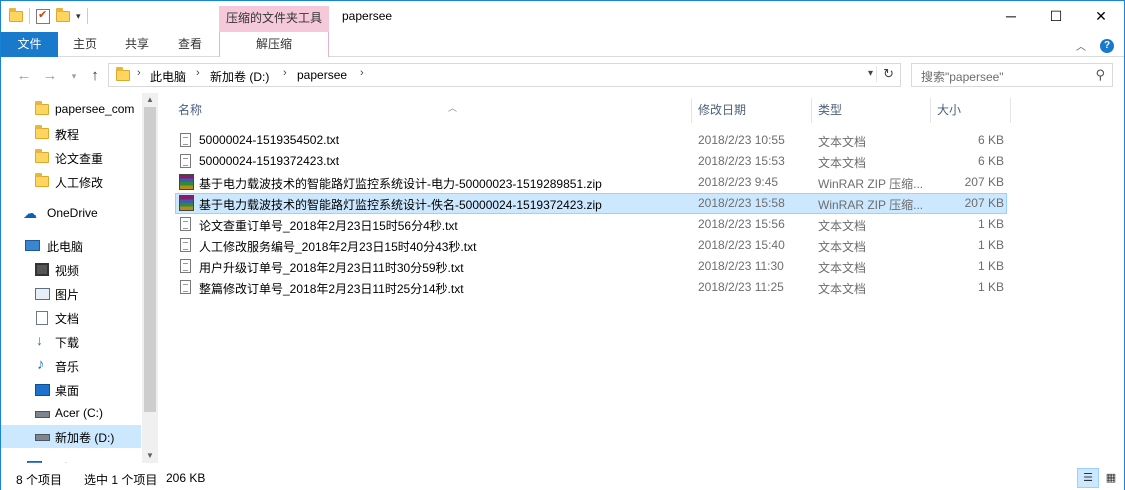 The height and width of the screenshot is (490, 1125). Describe the element at coordinates (239, 76) in the screenshot. I see `breadcrumb-drive-d: 新加卷 (D:)` at that location.